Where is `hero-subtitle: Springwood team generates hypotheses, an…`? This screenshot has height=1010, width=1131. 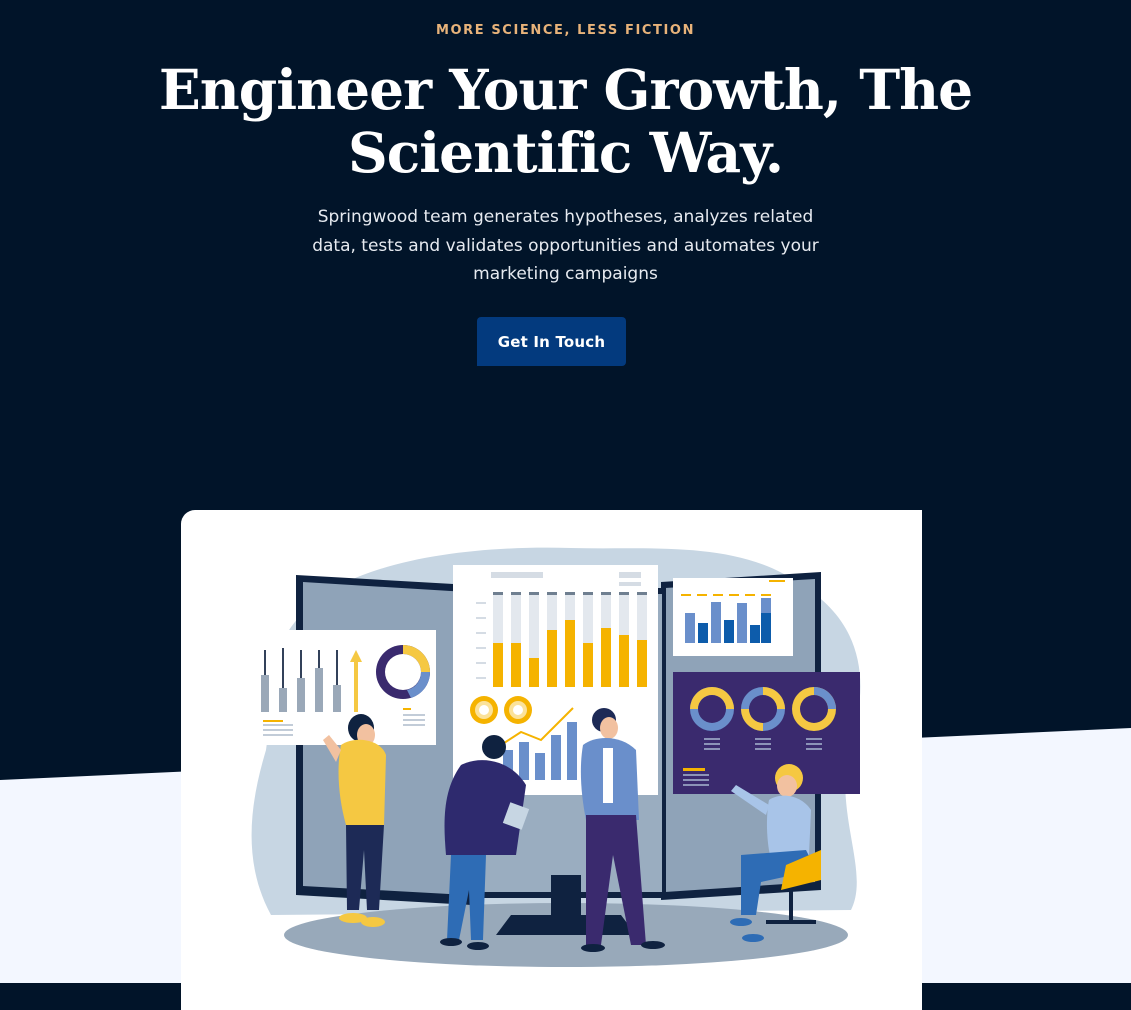
hero-subtitle: Springwood team generates hypotheses, an… is located at coordinates (565, 245).